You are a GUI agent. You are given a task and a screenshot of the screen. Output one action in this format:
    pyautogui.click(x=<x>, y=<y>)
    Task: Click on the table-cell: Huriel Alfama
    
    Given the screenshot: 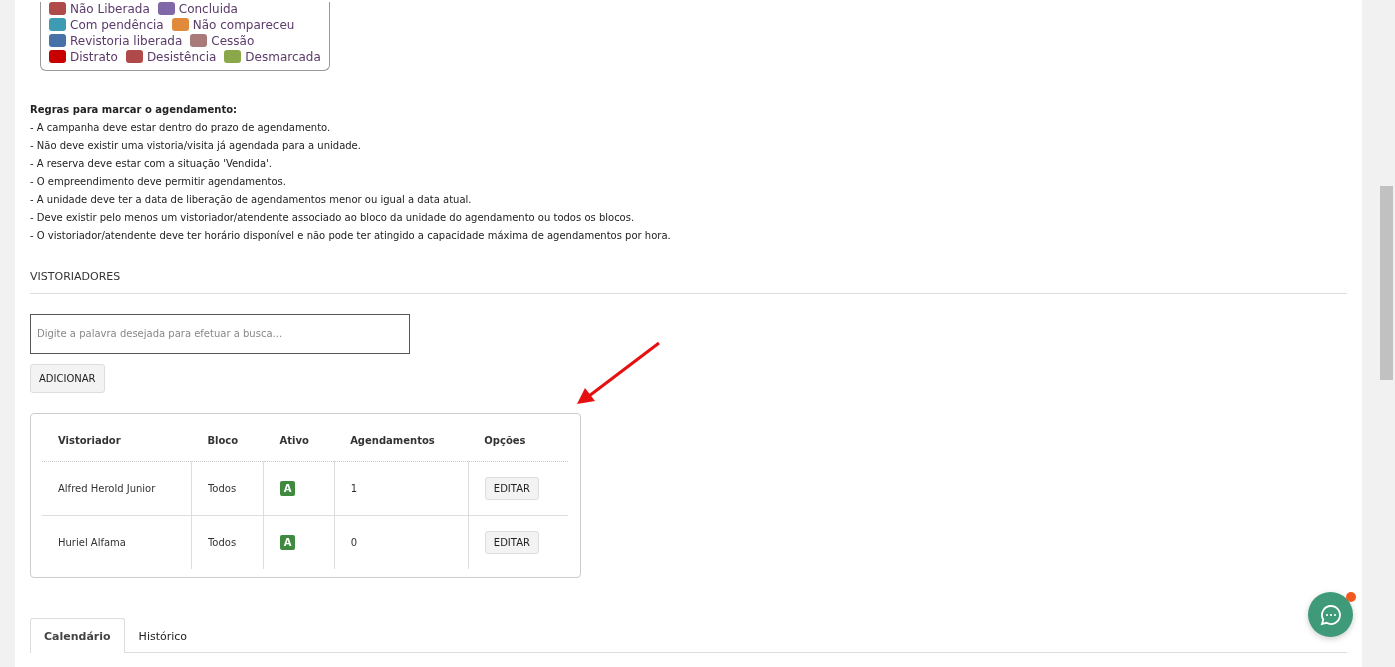 What is the action you would take?
    pyautogui.click(x=92, y=542)
    